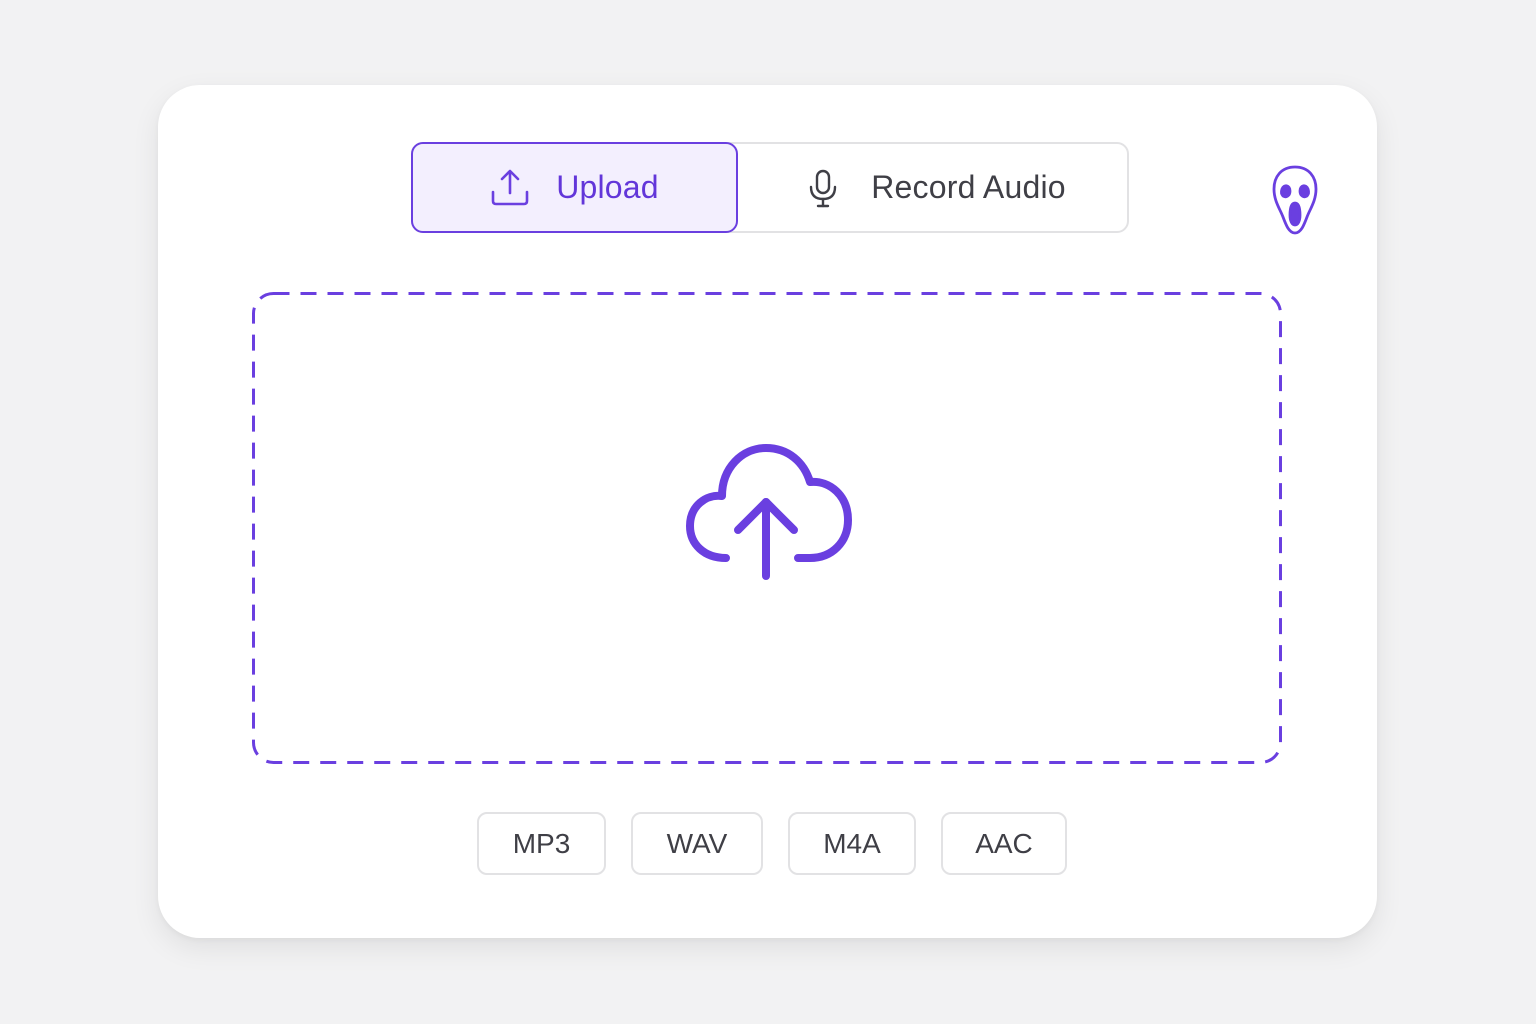  What do you see at coordinates (968, 187) in the screenshot?
I see `tab-record-audio-label: Record Audio` at bounding box center [968, 187].